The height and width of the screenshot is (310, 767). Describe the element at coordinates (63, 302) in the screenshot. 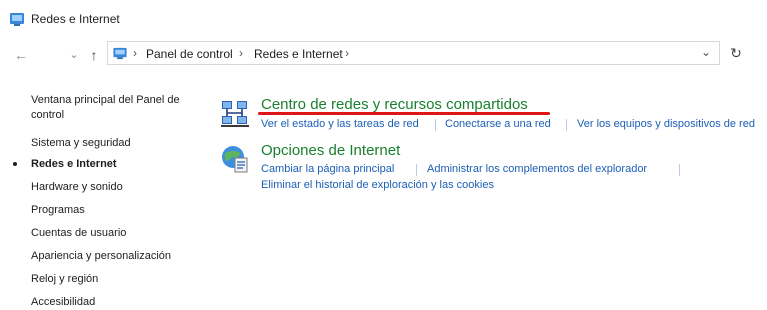

I see `sidebar-item-accesibilidad: Accesibilidad` at that location.